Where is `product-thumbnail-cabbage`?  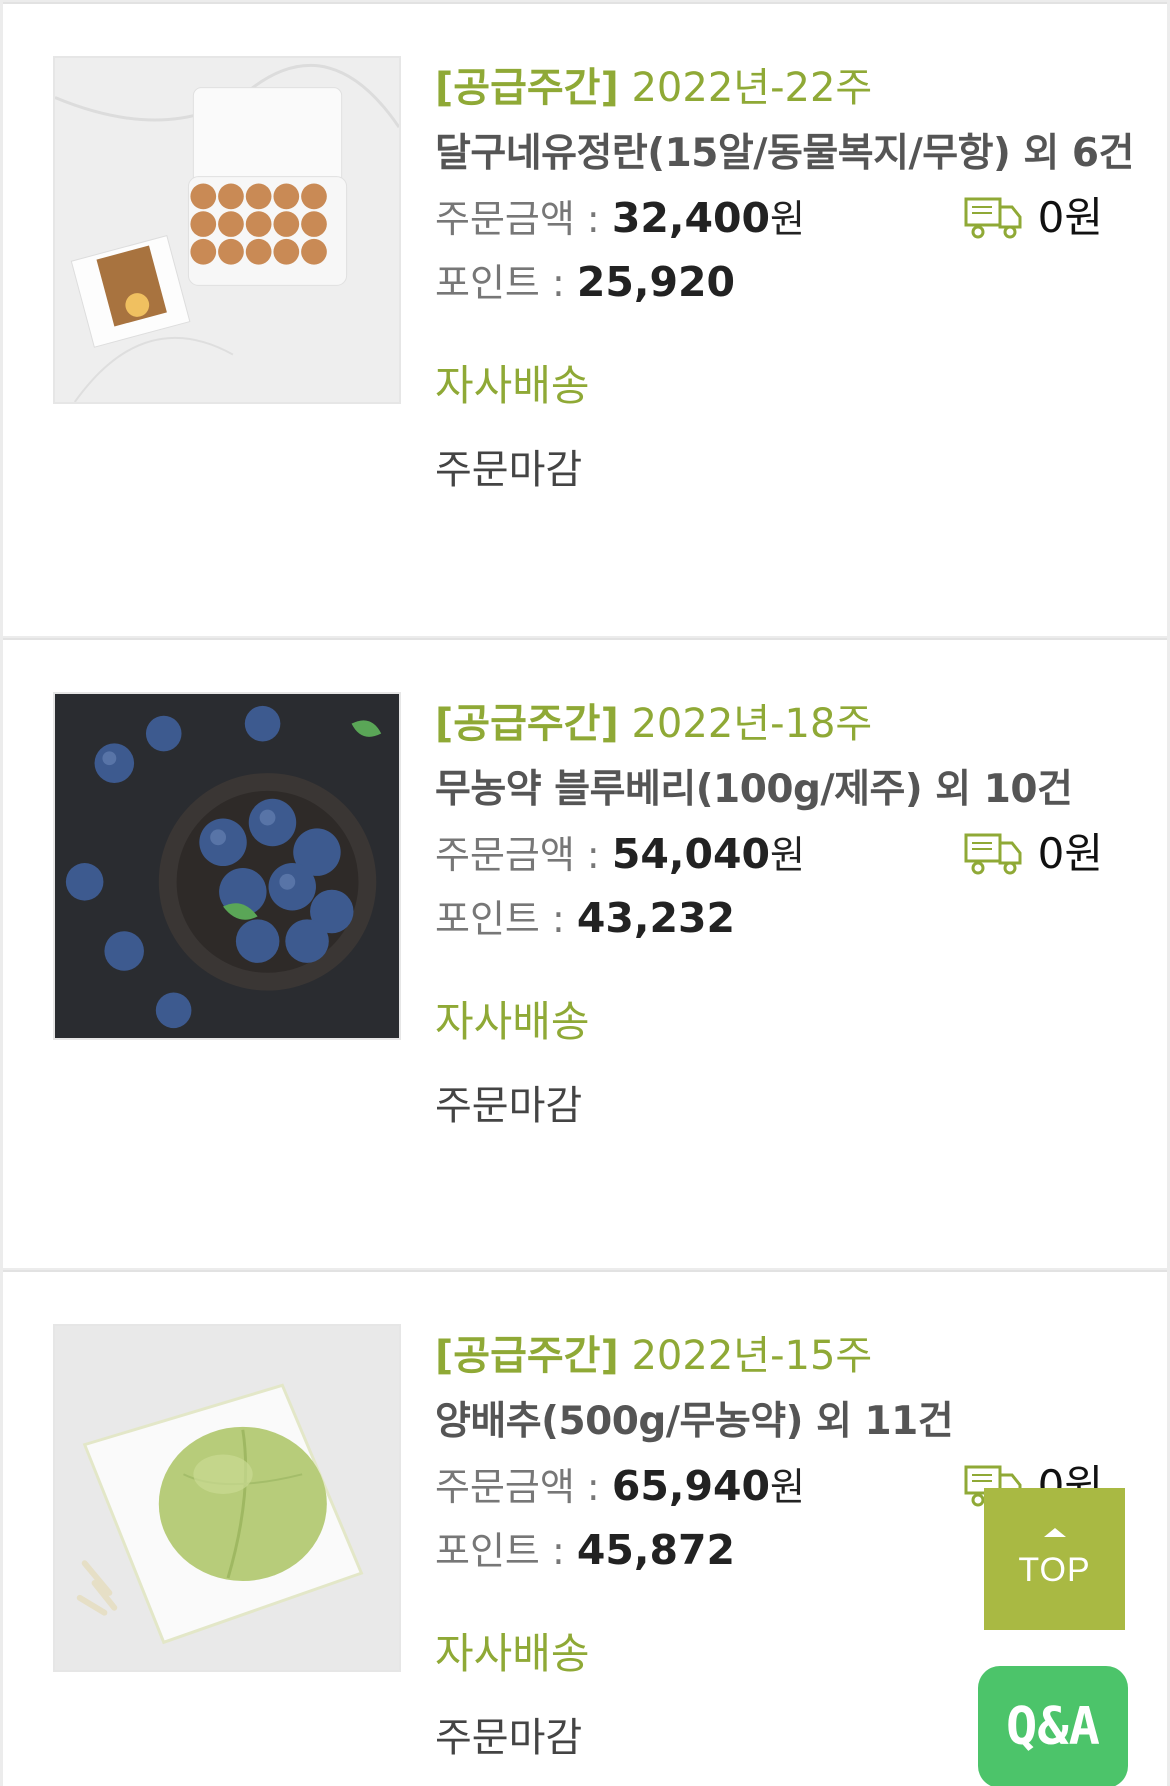 product-thumbnail-cabbage is located at coordinates (227, 1498).